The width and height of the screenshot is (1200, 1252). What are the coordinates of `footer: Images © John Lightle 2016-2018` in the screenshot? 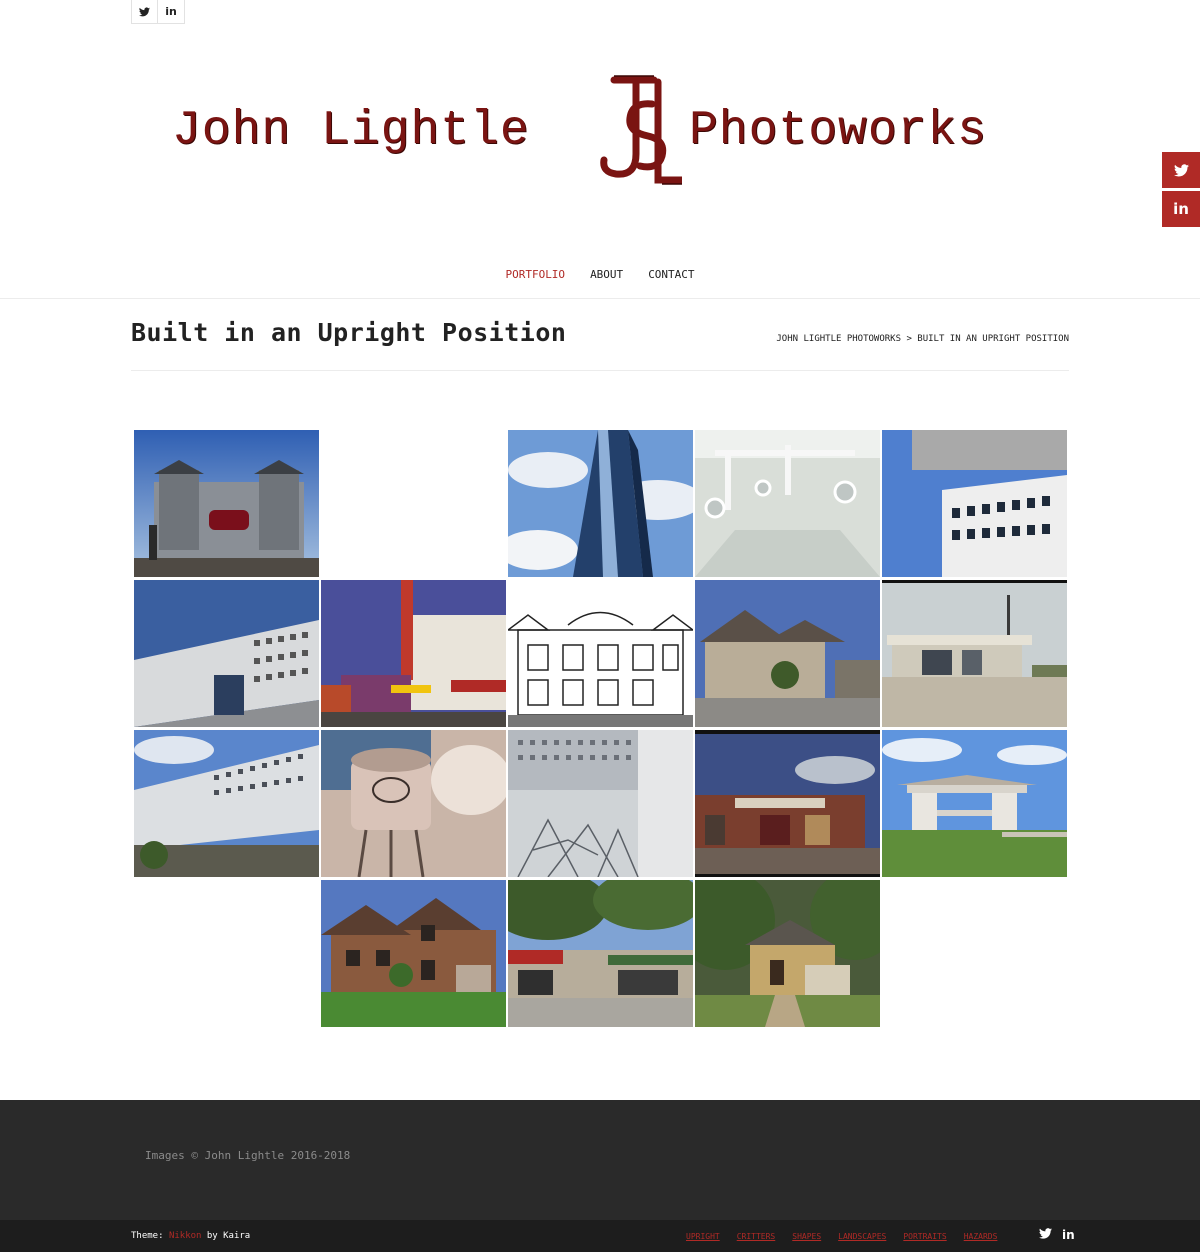 It's located at (600, 1160).